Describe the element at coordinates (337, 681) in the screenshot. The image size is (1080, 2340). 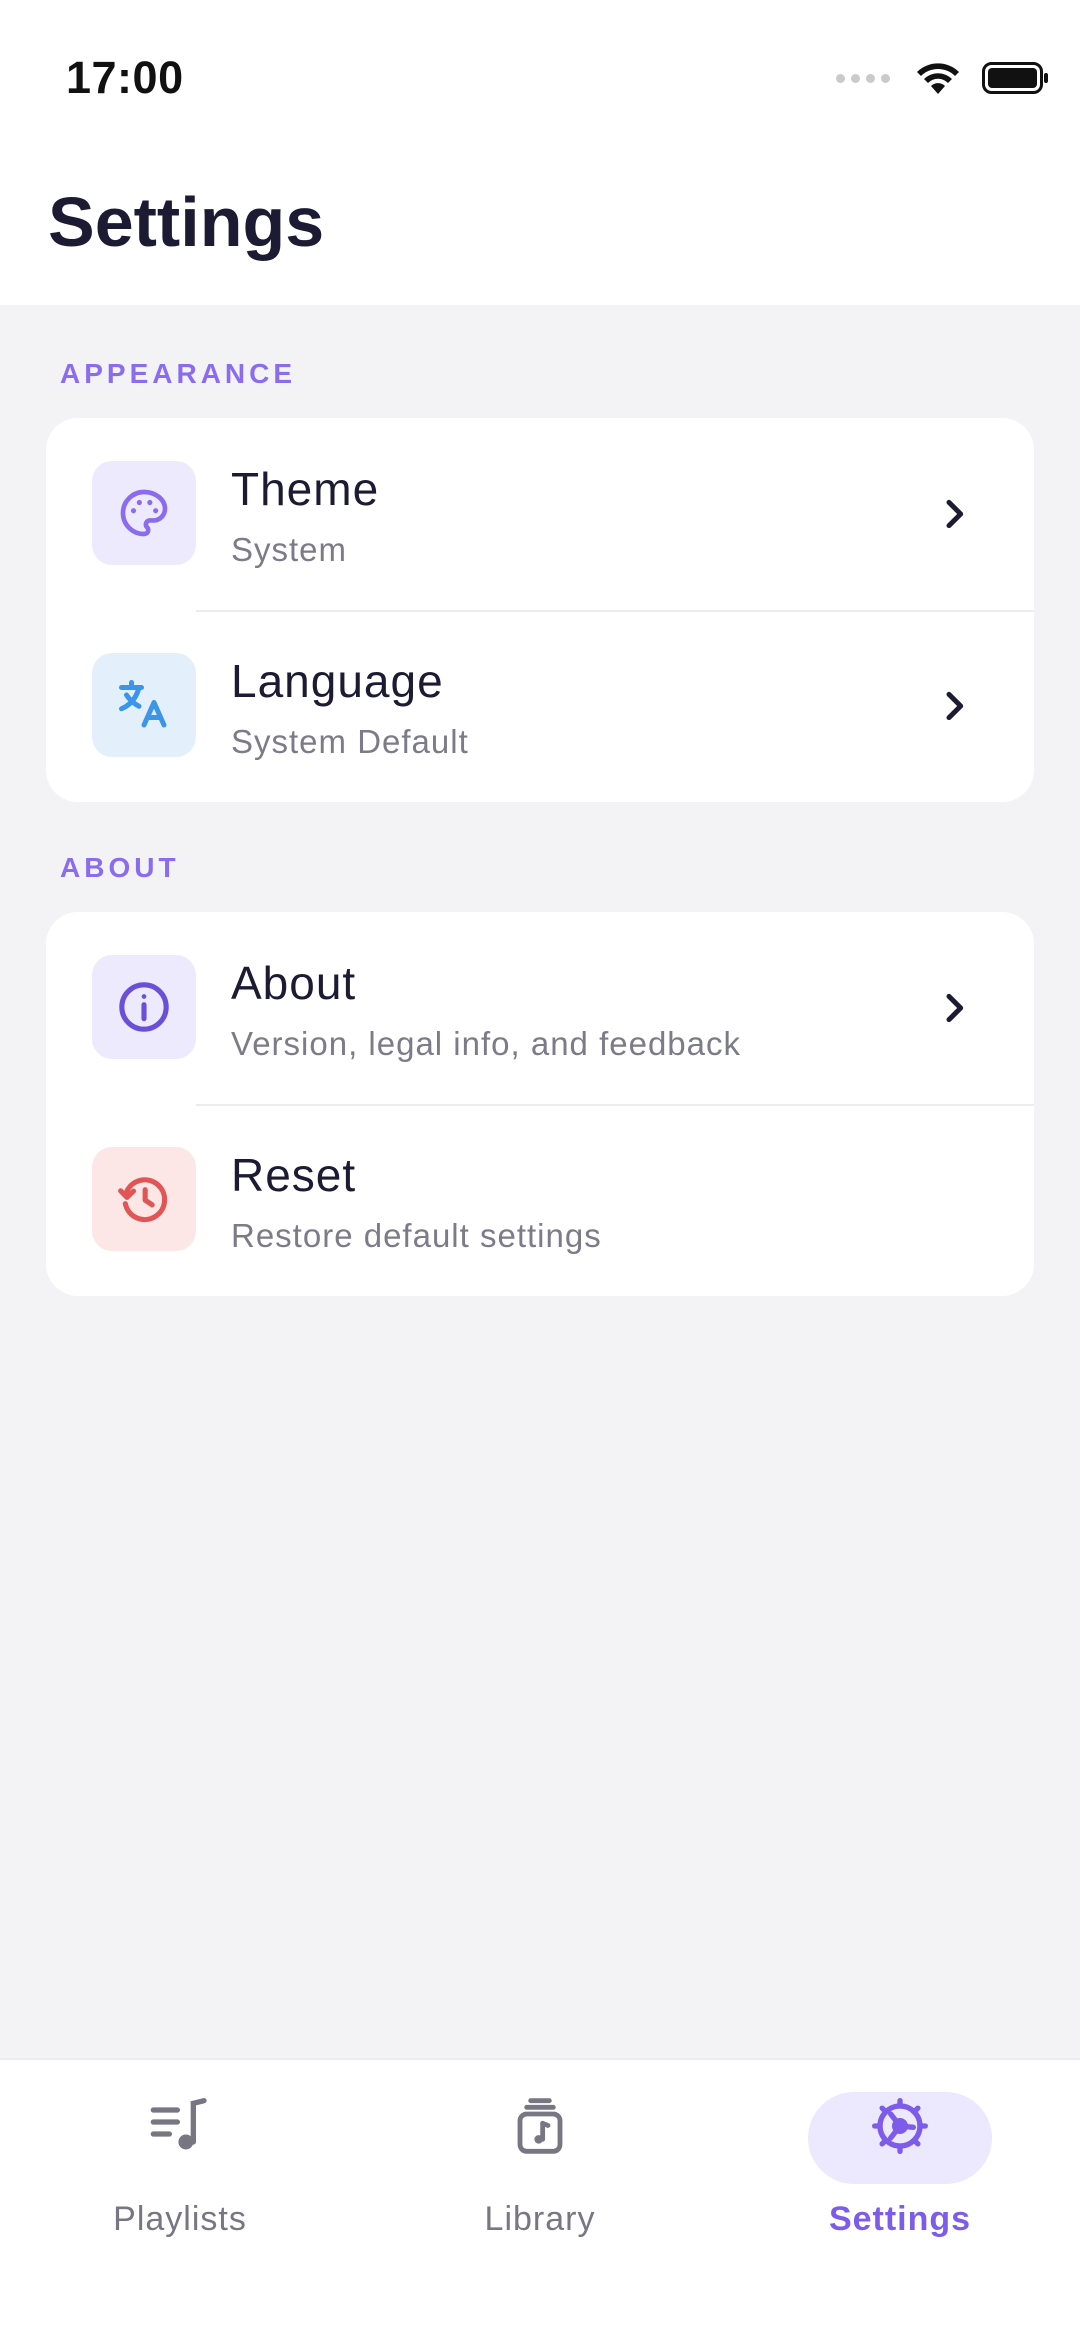
I see `row-title: Language` at that location.